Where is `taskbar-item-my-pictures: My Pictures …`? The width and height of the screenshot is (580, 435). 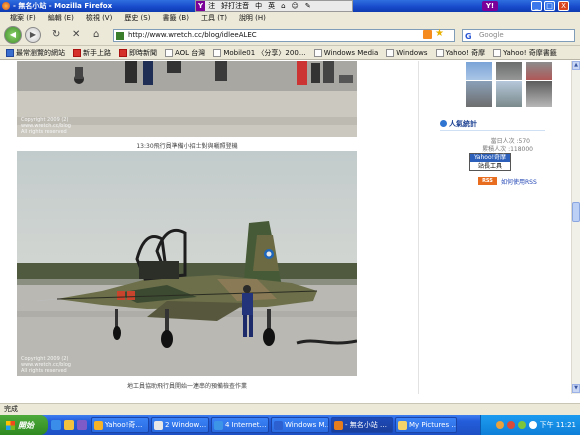
taskbar-item-my-pictures: My Pictures … is located at coordinates (426, 425).